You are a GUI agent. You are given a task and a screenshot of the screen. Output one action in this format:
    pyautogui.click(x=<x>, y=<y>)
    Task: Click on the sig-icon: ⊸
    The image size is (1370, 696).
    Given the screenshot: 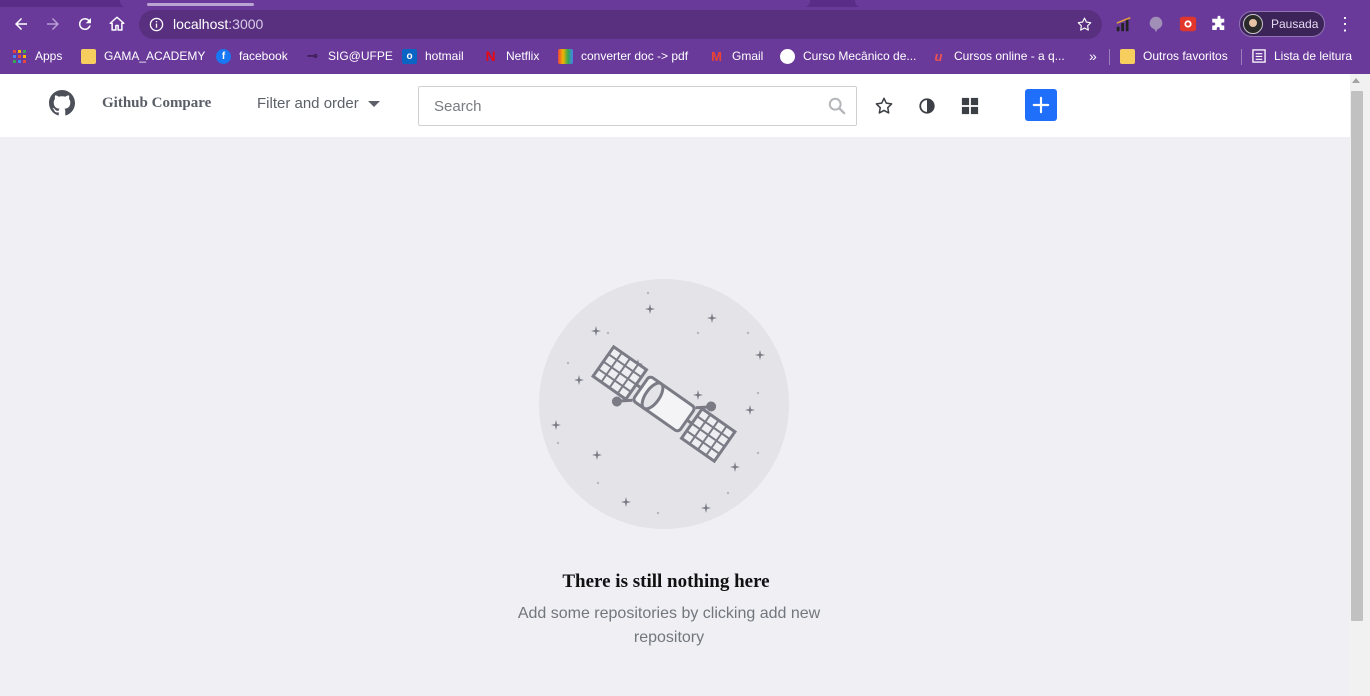 What is the action you would take?
    pyautogui.click(x=312, y=55)
    